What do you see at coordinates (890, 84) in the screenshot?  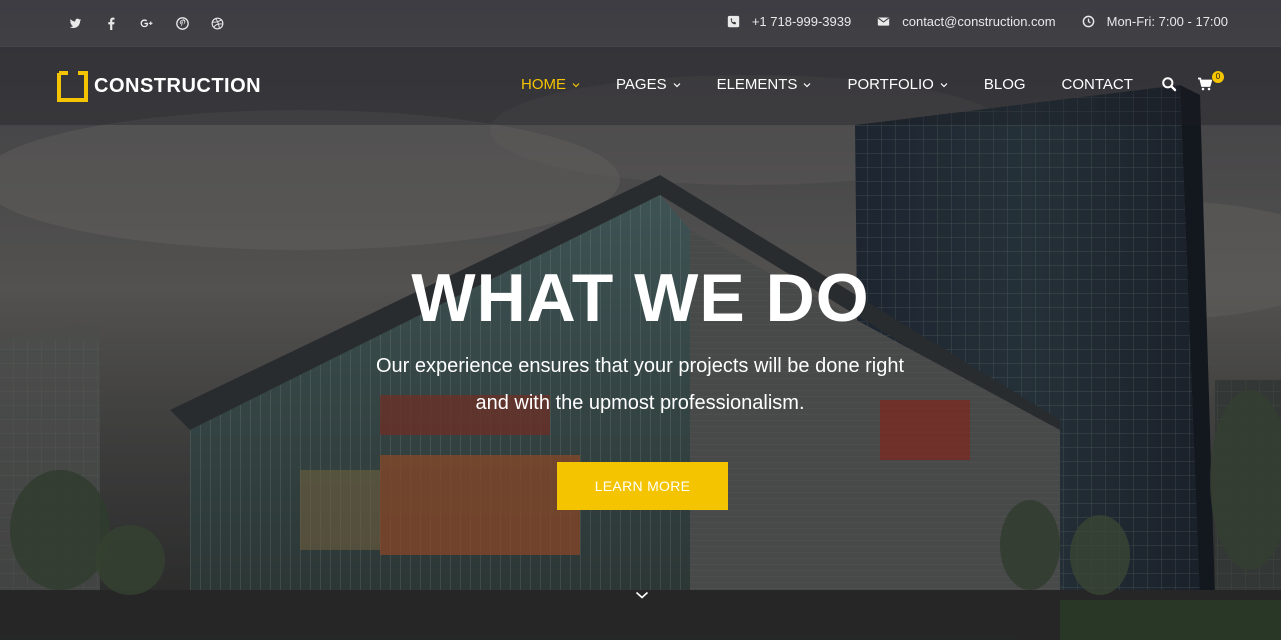 I see `menu-item-label: PORTFOLIO` at bounding box center [890, 84].